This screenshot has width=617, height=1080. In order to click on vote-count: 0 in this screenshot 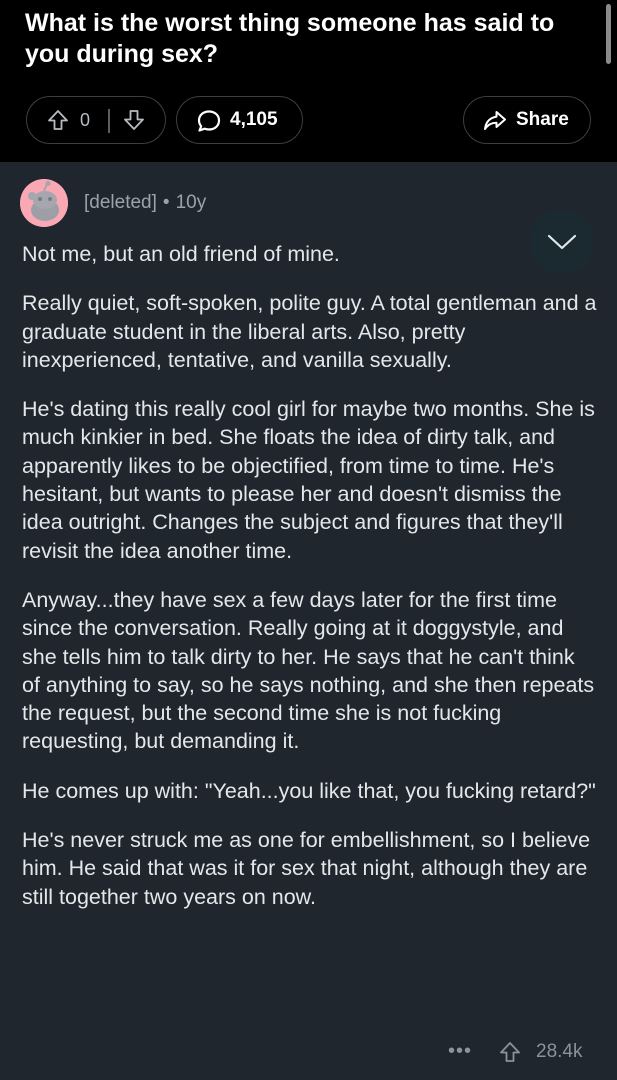, I will do `click(85, 120)`.